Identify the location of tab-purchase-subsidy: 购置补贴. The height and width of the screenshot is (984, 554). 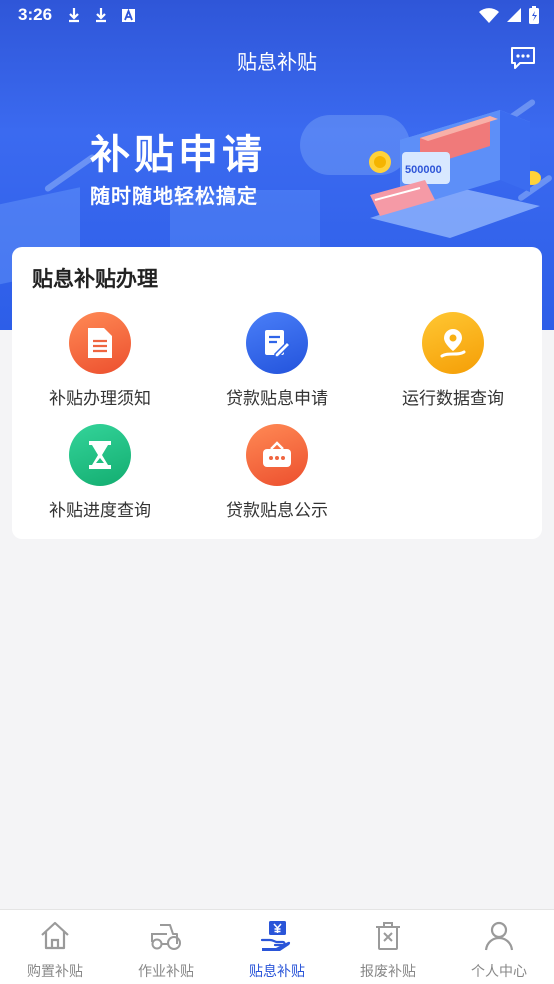
(55, 947).